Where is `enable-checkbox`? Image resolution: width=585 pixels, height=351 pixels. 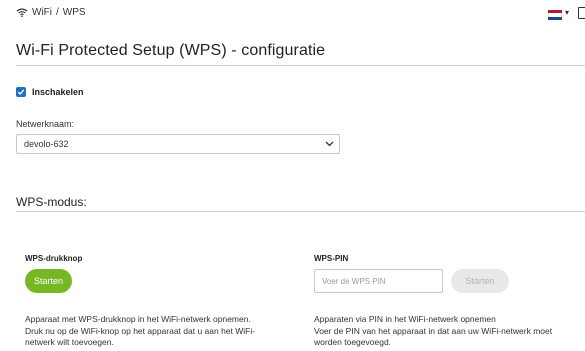
enable-checkbox is located at coordinates (21, 92).